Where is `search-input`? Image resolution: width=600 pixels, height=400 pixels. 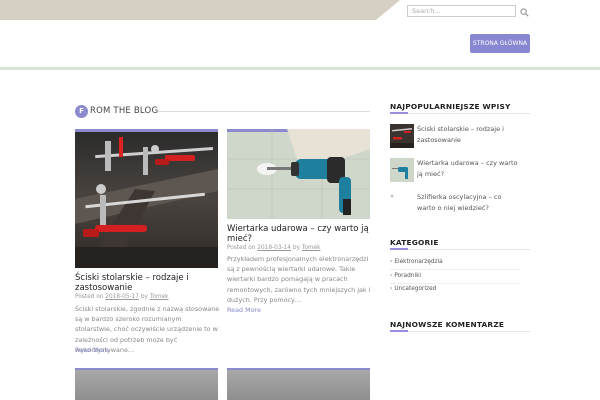
search-input is located at coordinates (461, 11).